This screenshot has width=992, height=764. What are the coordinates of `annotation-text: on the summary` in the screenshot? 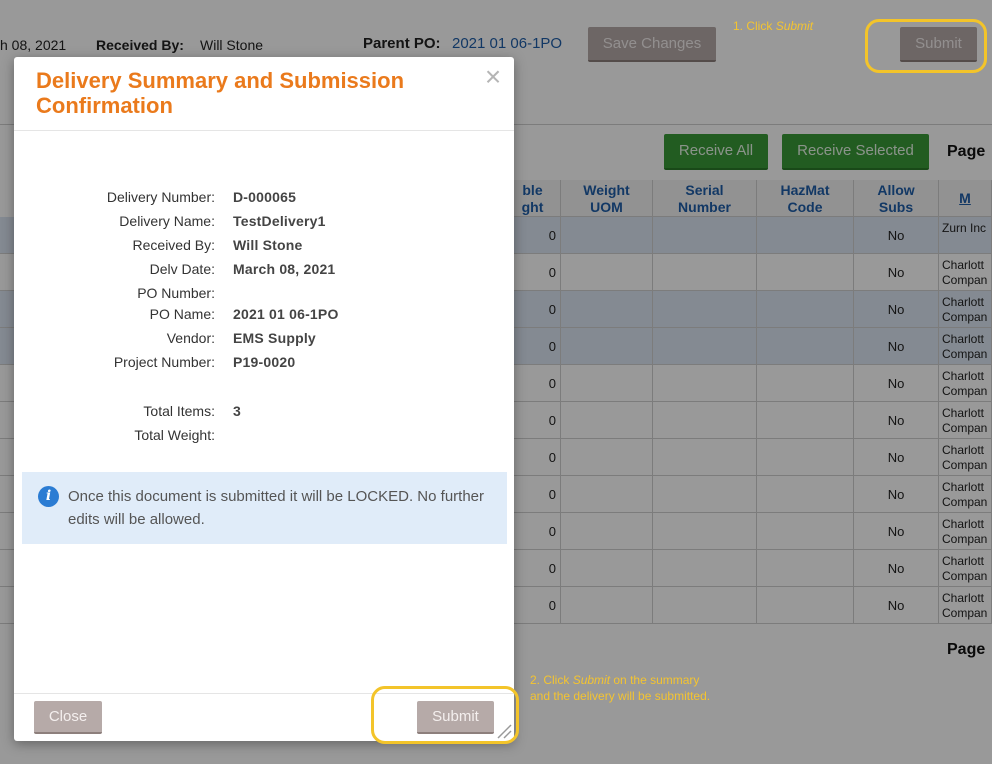 It's located at (655, 680).